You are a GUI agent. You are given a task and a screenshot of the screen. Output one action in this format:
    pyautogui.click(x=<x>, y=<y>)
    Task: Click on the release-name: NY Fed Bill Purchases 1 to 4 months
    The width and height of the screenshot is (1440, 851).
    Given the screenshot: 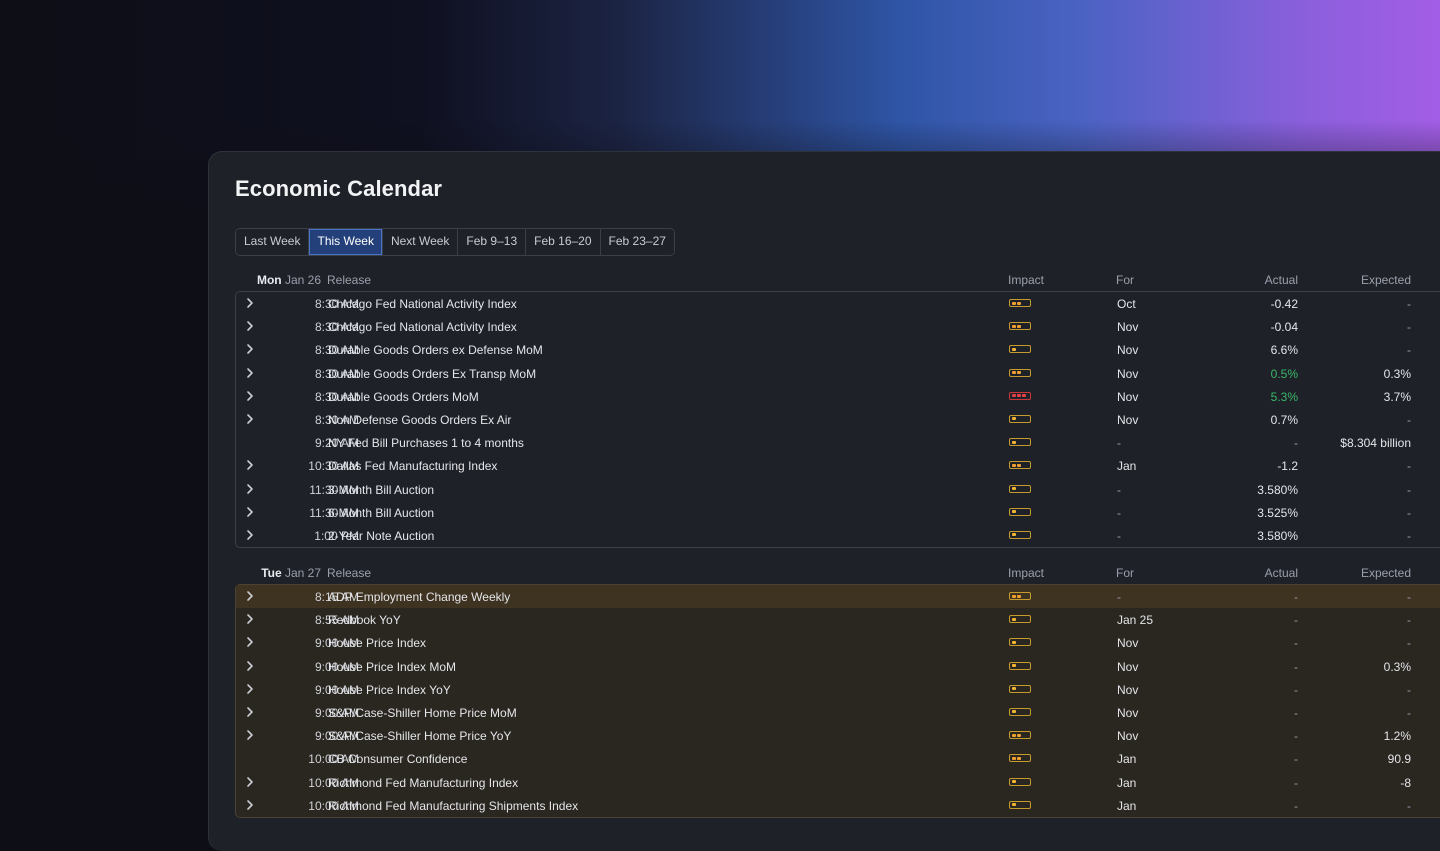 What is the action you would take?
    pyautogui.click(x=426, y=443)
    